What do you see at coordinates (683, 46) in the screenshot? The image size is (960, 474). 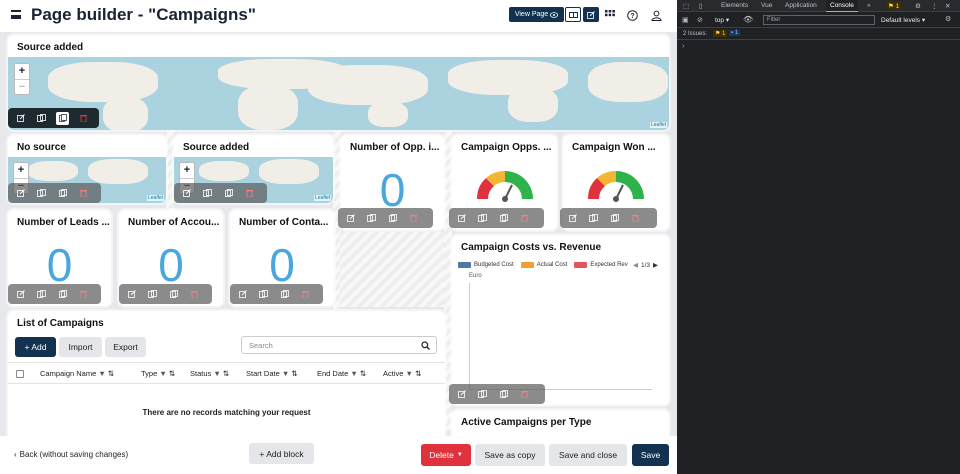 I see `console-prompt-icon: ›` at bounding box center [683, 46].